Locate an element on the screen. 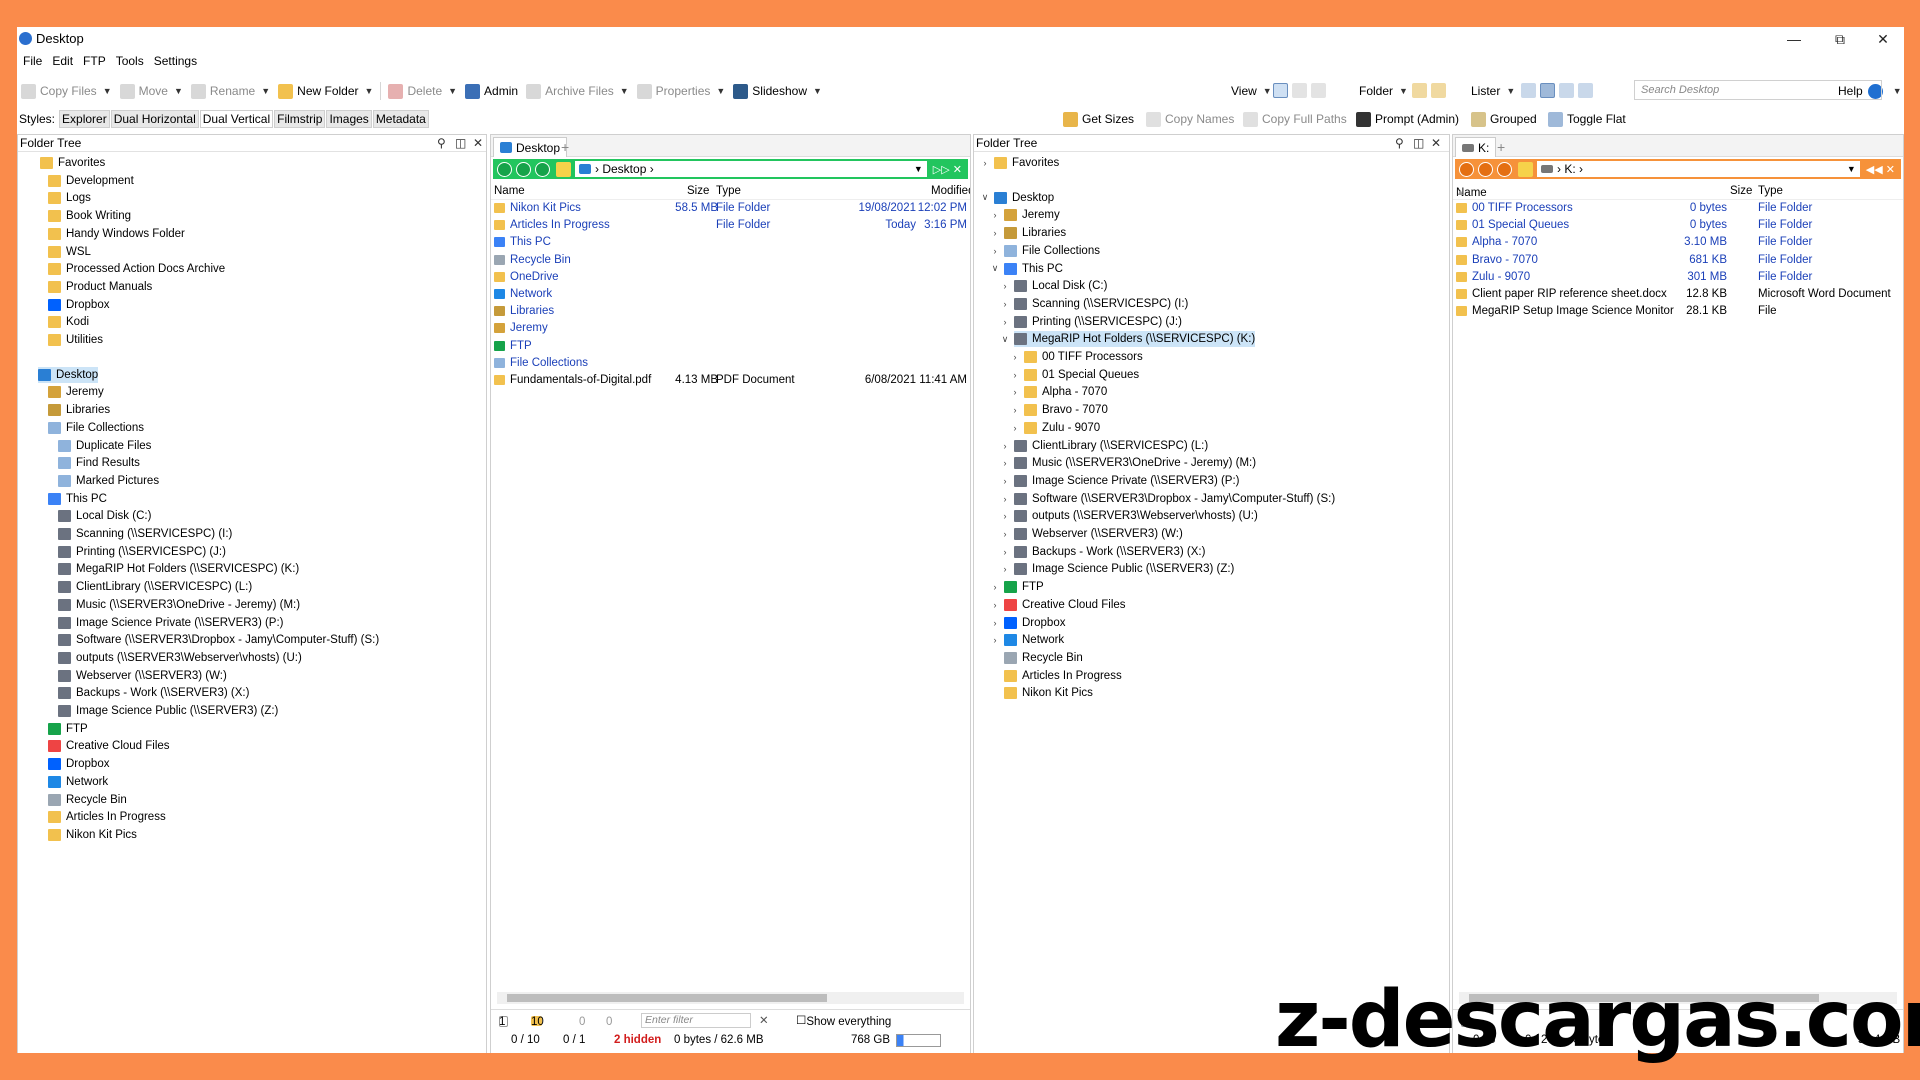 The image size is (1920, 1080). menu-tools: Tools is located at coordinates (130, 61).